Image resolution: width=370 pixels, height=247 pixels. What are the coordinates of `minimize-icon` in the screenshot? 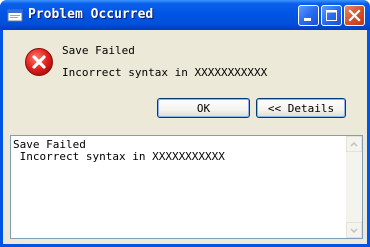 It's located at (307, 19).